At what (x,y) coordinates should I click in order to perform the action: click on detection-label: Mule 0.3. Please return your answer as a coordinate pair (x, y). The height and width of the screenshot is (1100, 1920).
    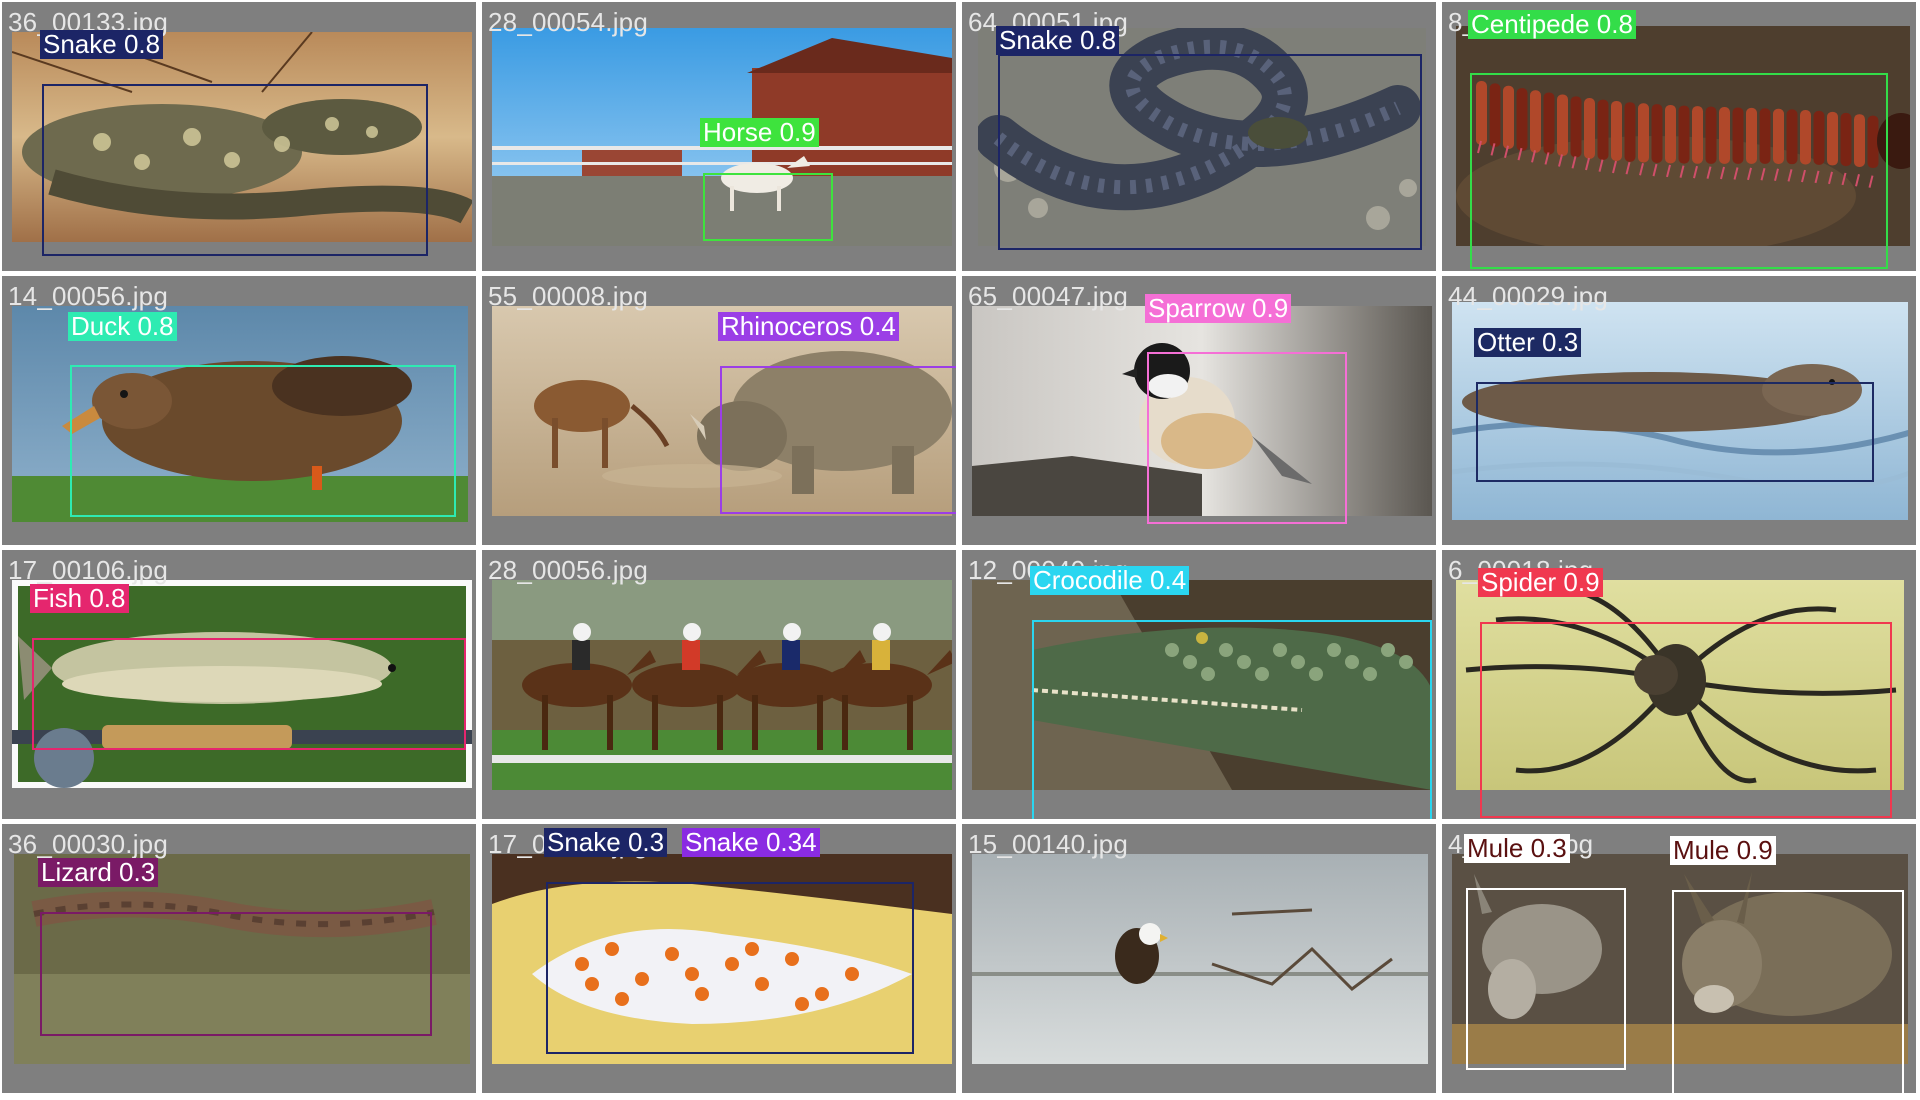
    Looking at the image, I should click on (1517, 848).